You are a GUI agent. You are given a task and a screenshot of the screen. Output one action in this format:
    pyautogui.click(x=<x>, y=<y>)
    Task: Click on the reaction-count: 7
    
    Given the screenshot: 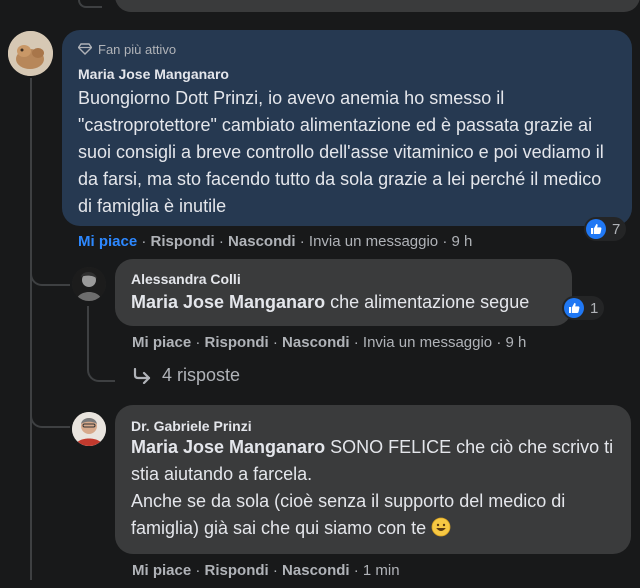 What is the action you would take?
    pyautogui.click(x=616, y=229)
    